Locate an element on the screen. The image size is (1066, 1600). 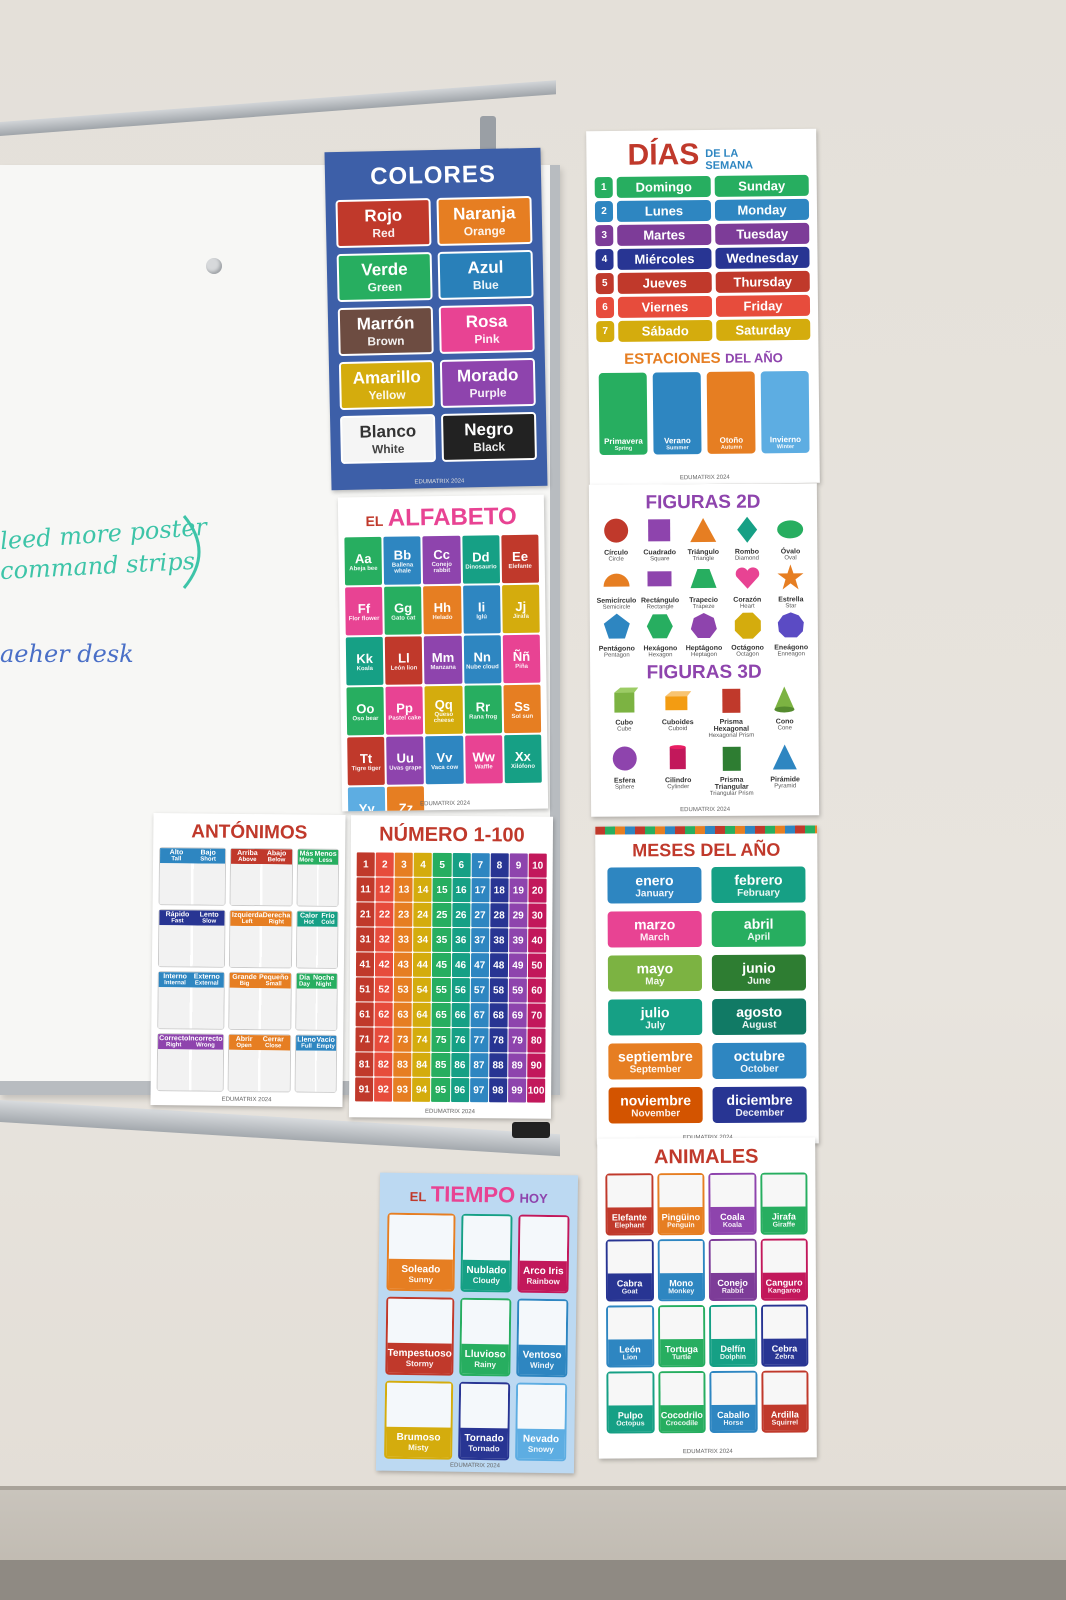
alphabet-word: Piña is located at coordinates (521, 666).